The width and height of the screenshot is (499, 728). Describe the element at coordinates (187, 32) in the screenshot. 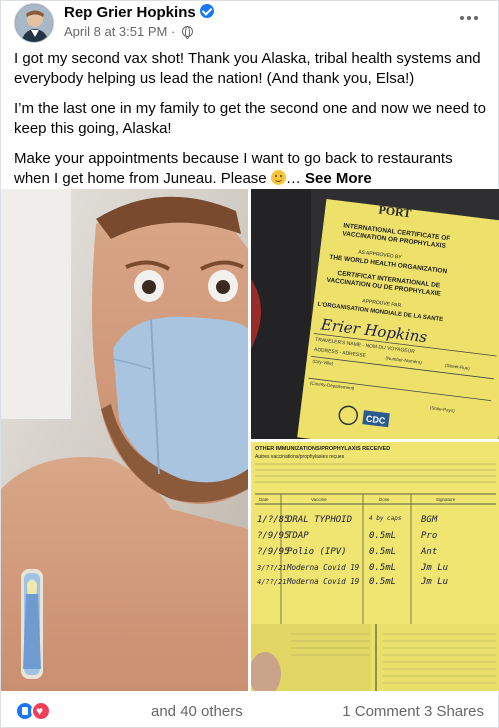

I see `globe-icon` at that location.